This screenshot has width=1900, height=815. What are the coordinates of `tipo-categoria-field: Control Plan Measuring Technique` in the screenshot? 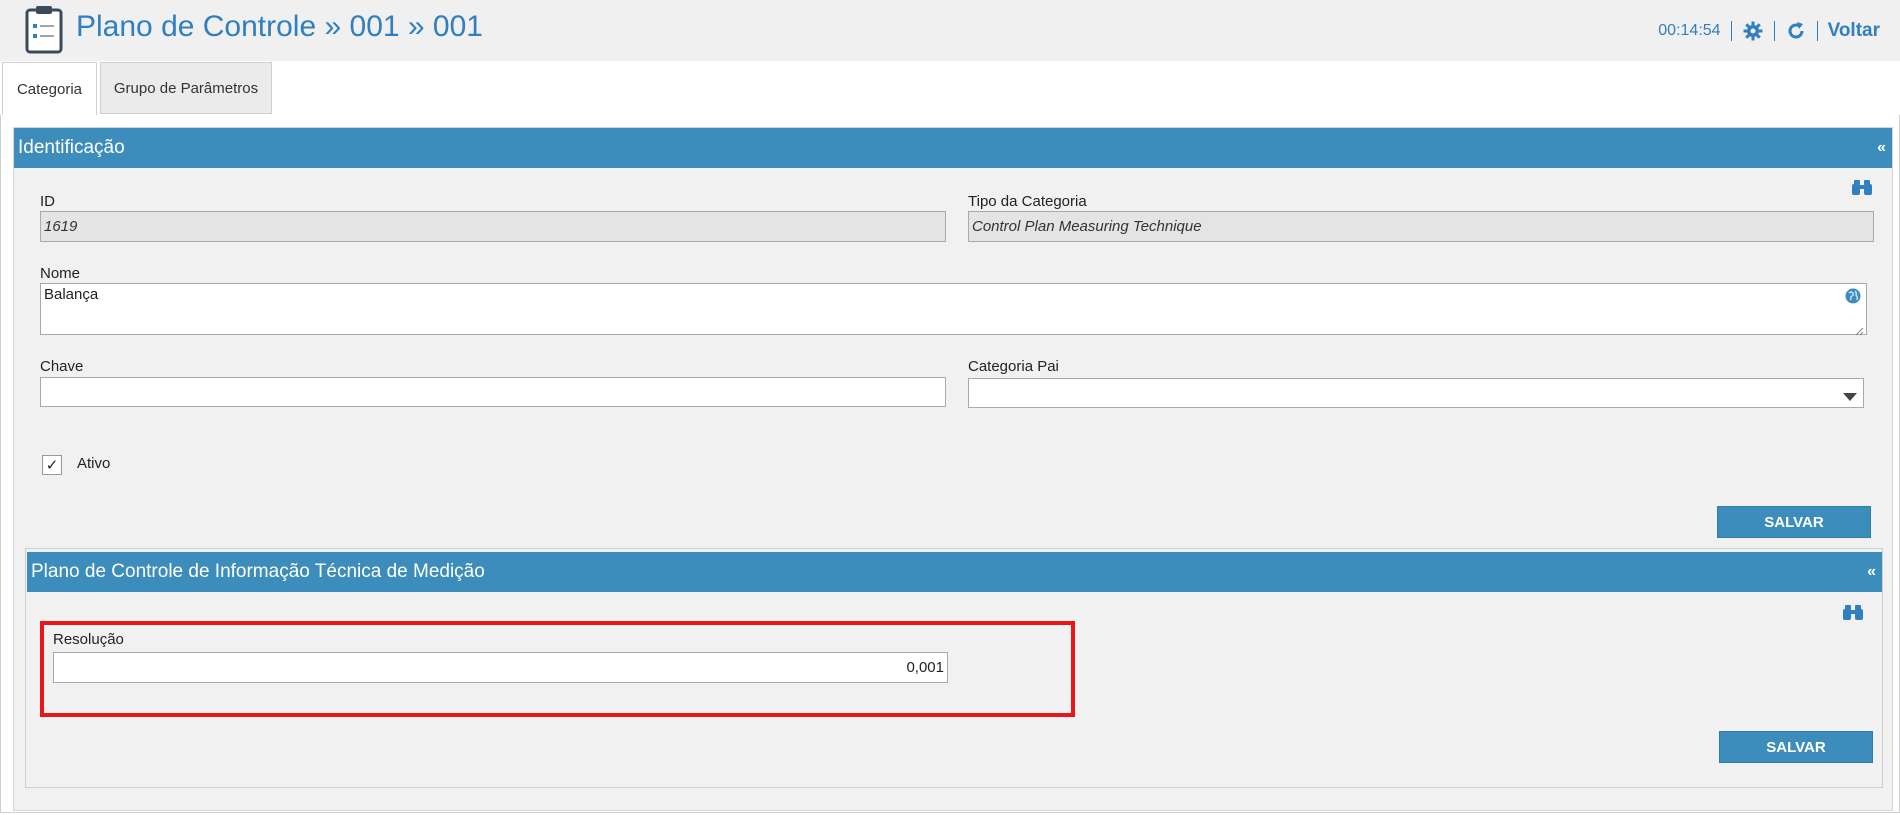 It's located at (1421, 226).